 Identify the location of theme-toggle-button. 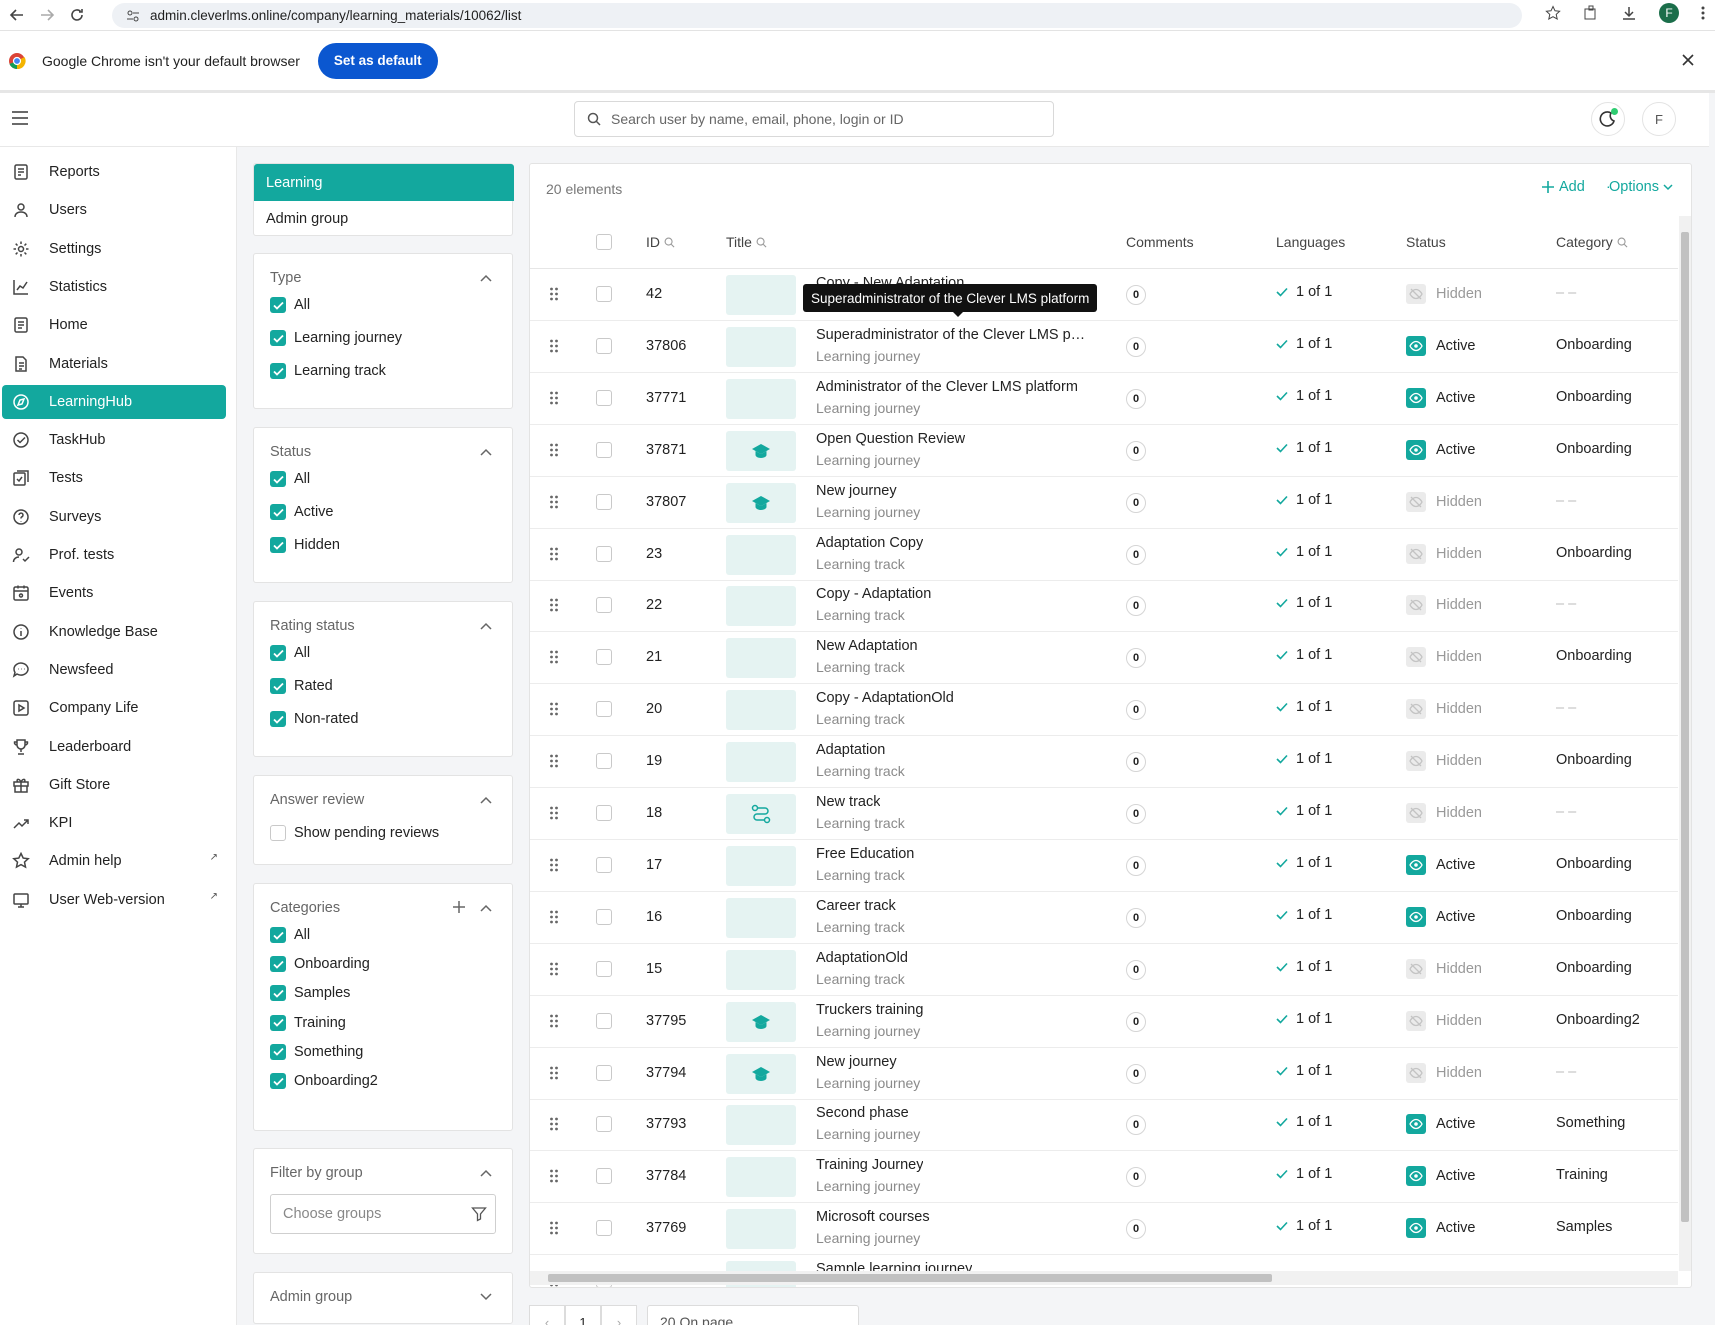
(1608, 119).